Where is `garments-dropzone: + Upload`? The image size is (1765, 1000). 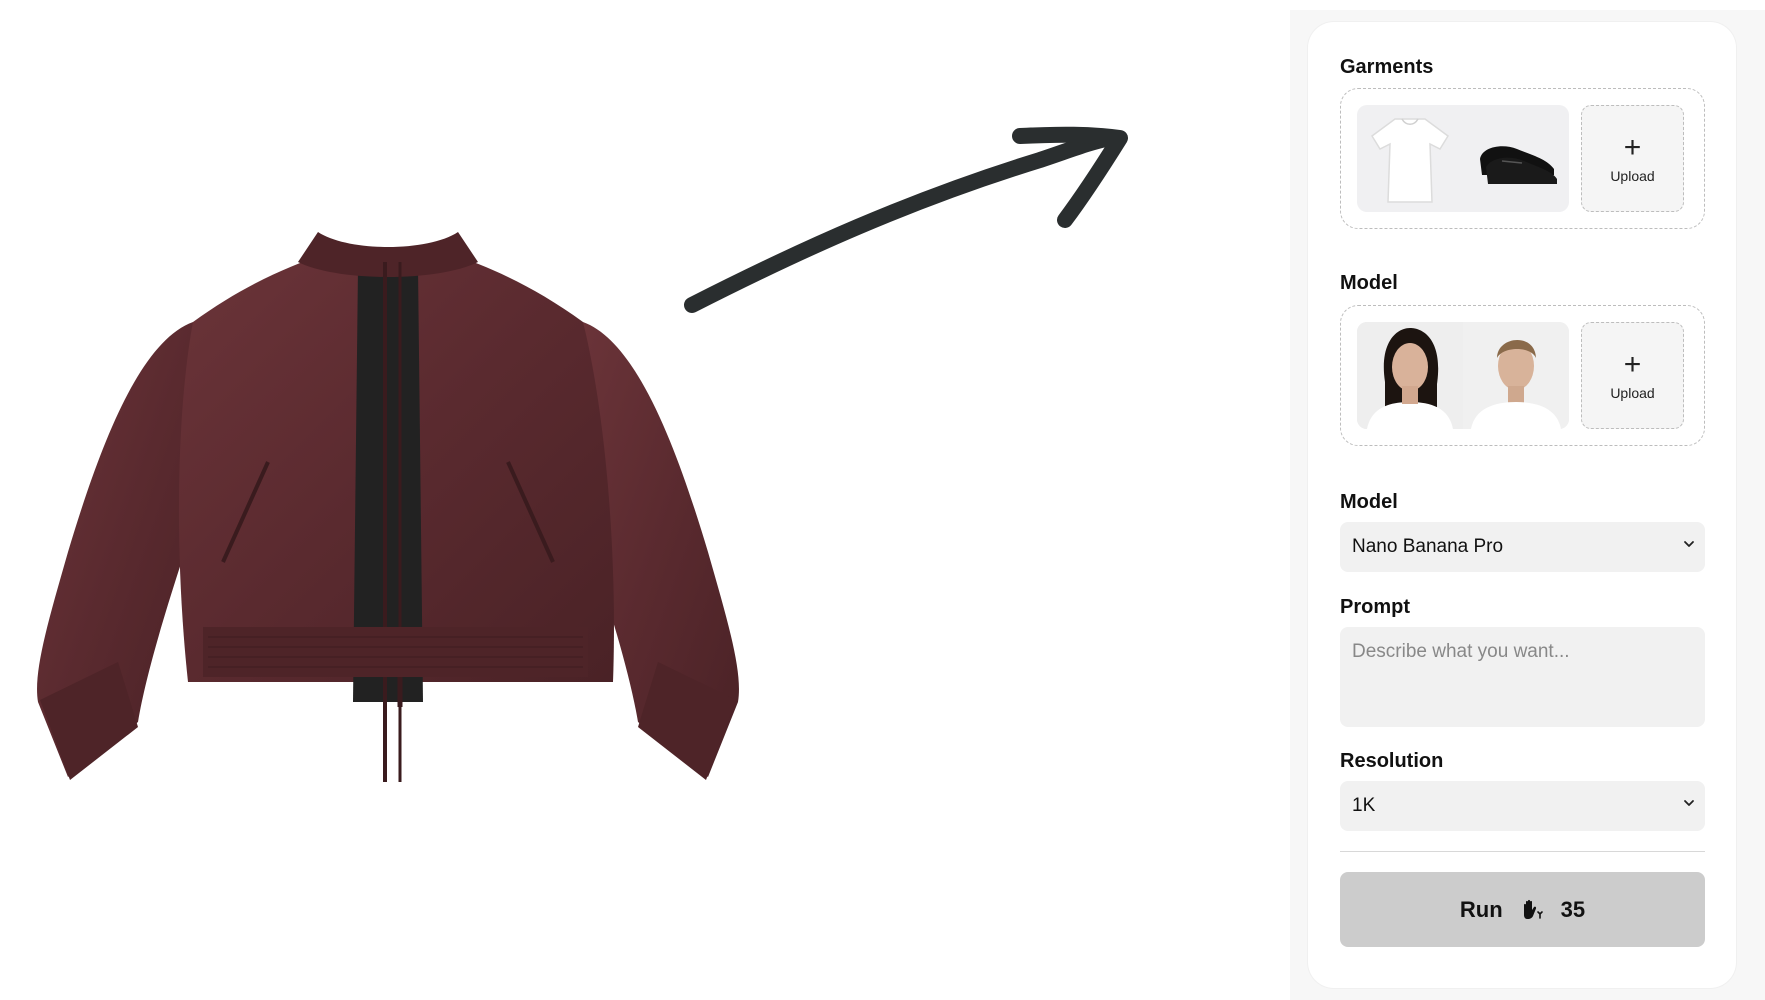 garments-dropzone: + Upload is located at coordinates (1522, 158).